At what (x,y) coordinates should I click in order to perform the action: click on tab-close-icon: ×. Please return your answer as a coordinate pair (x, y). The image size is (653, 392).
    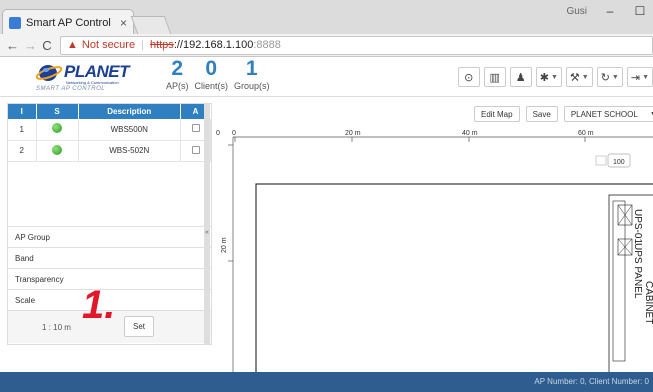
    Looking at the image, I should click on (123, 23).